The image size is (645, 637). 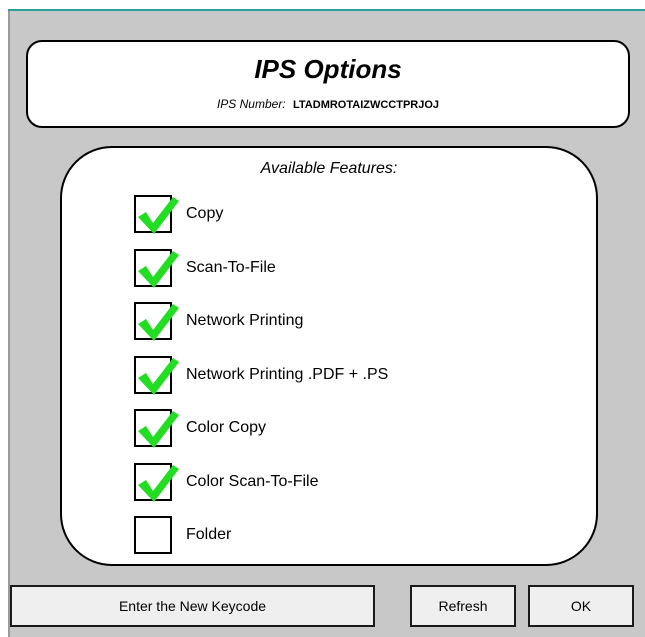 What do you see at coordinates (252, 481) in the screenshot?
I see `feature-label: Color Scan-To-File` at bounding box center [252, 481].